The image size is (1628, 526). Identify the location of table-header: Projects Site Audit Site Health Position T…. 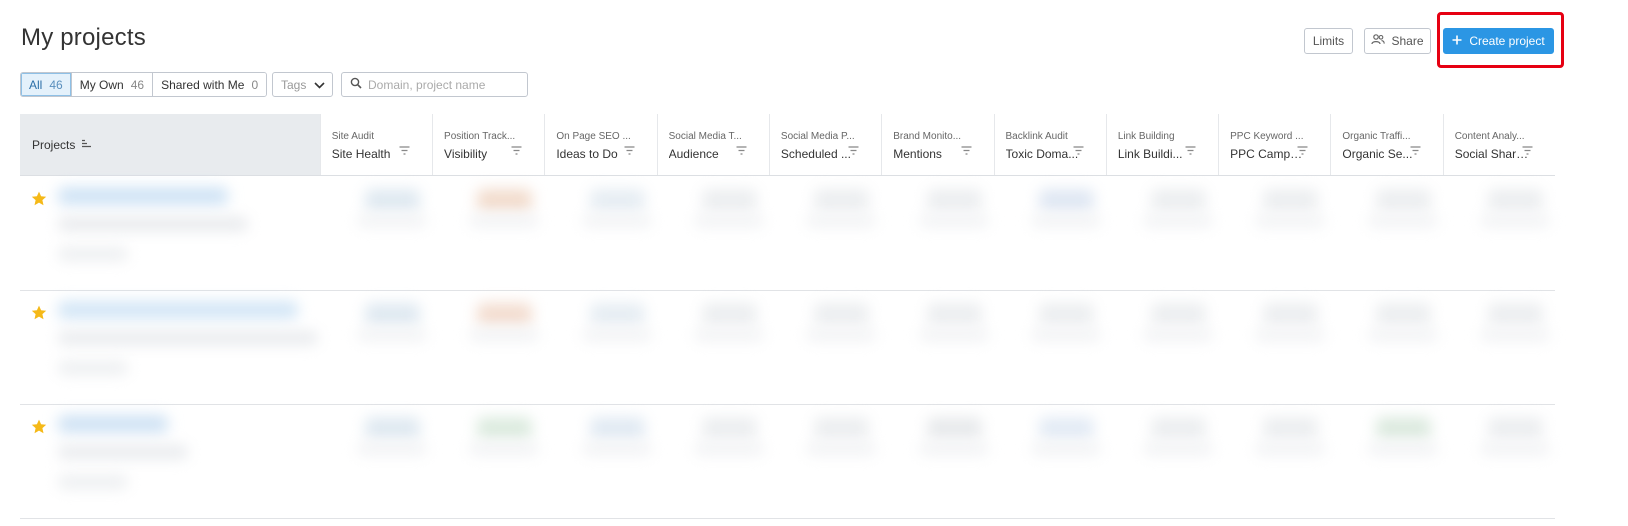
(787, 145).